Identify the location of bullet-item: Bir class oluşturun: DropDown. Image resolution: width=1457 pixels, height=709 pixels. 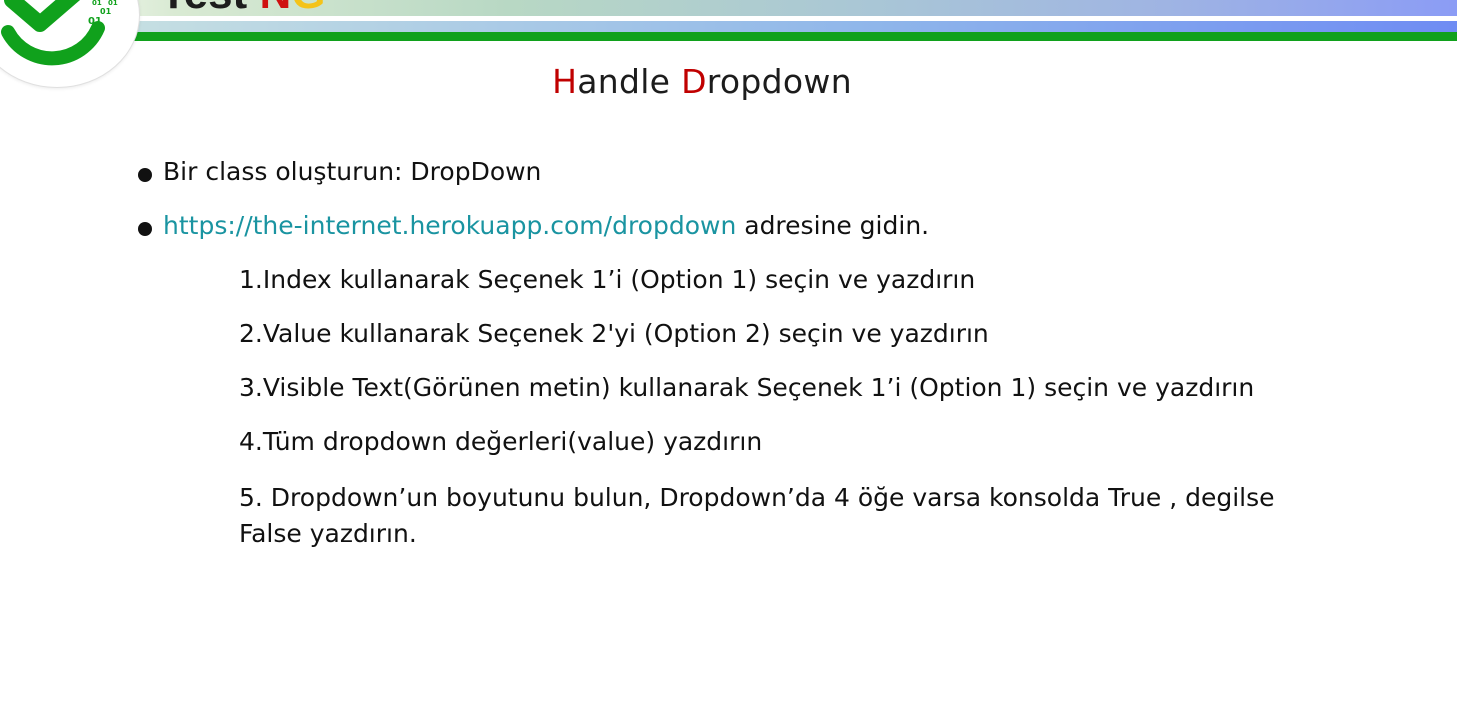
(738, 172).